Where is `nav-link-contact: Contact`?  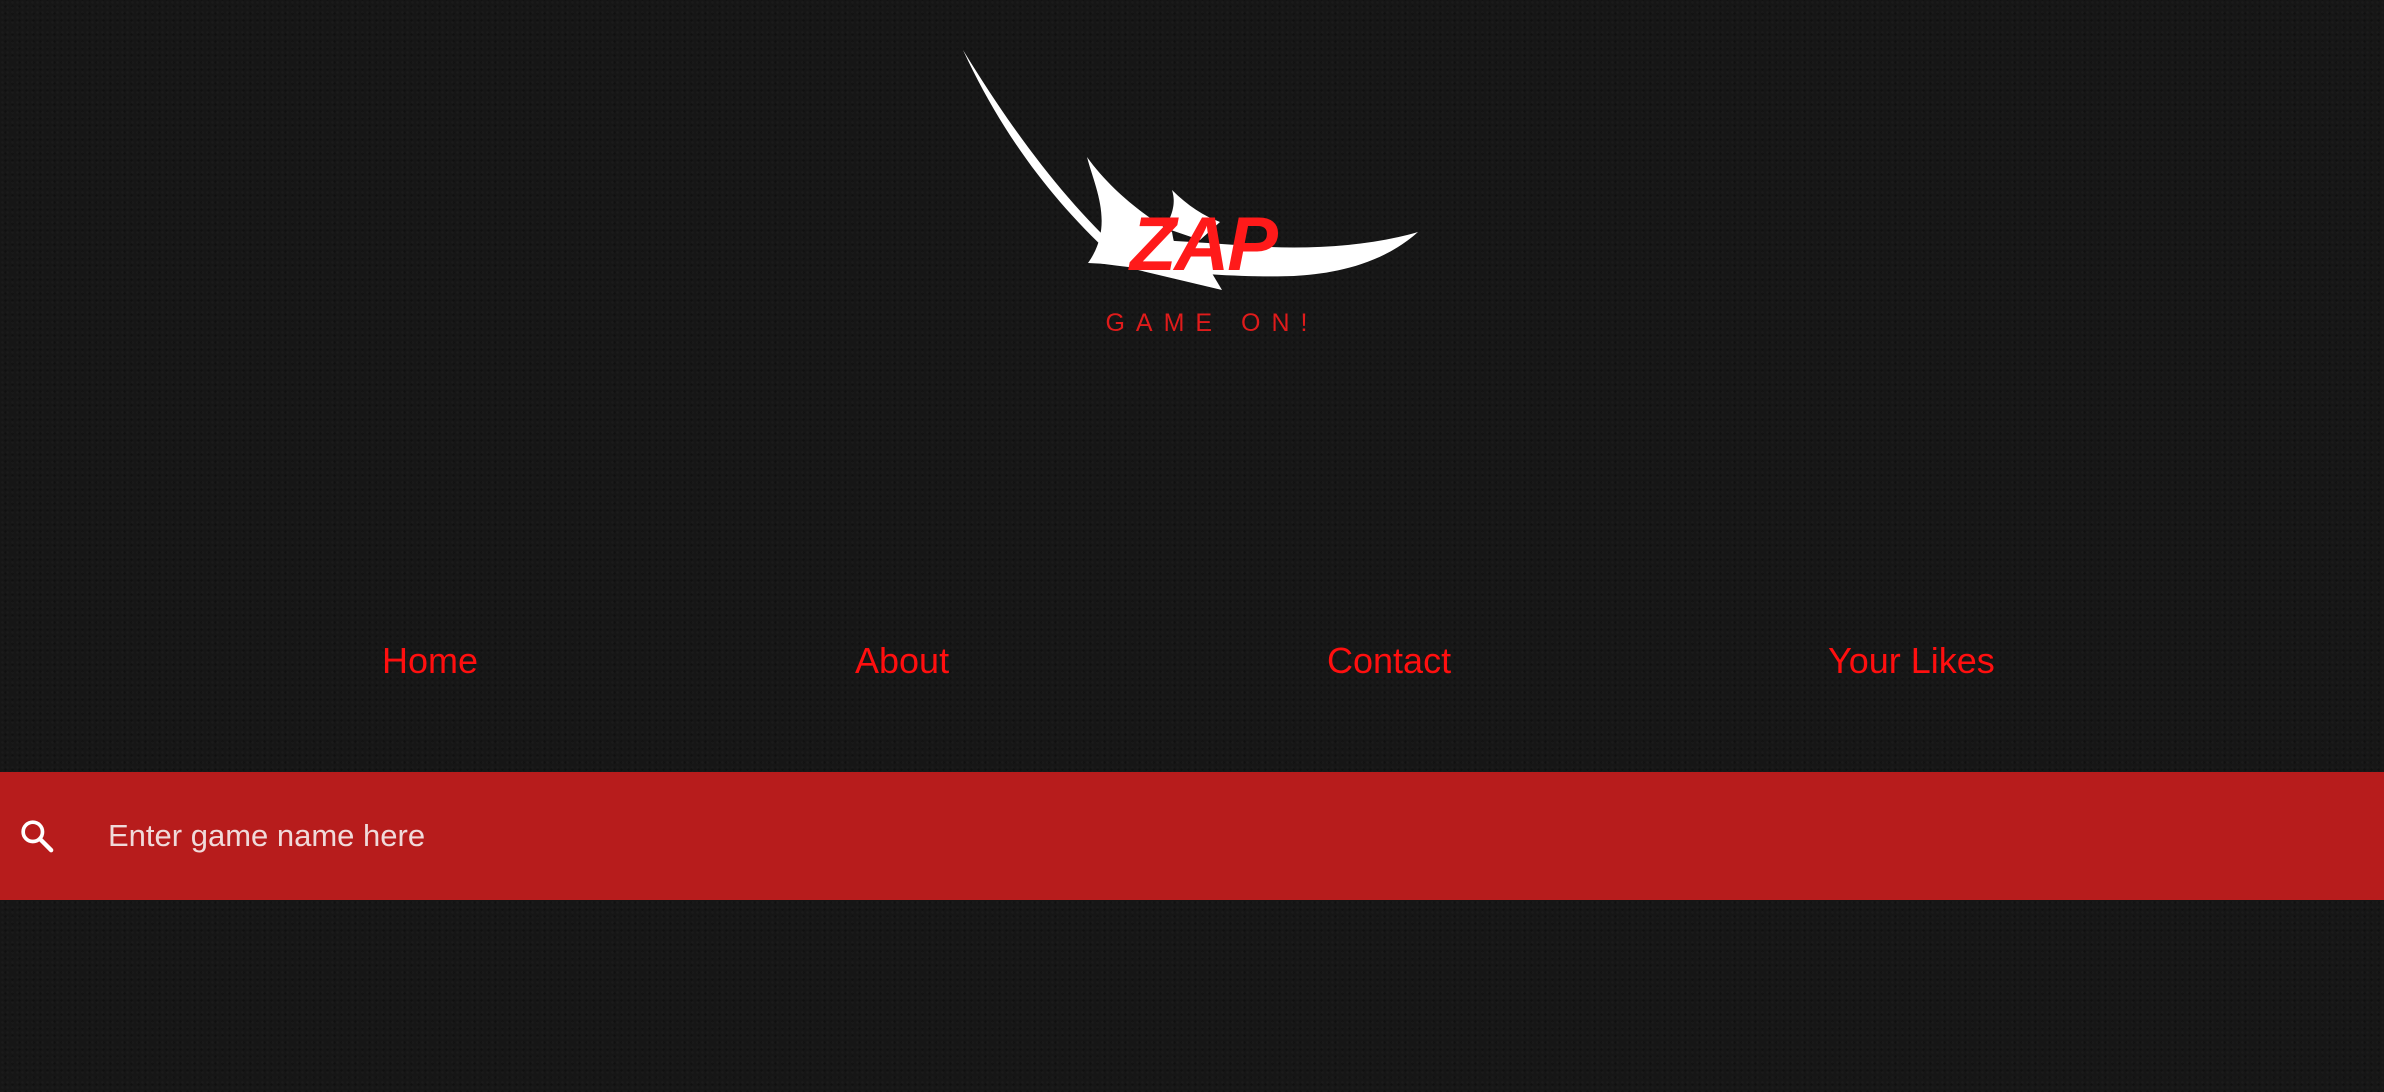
nav-link-contact: Contact is located at coordinates (1389, 661).